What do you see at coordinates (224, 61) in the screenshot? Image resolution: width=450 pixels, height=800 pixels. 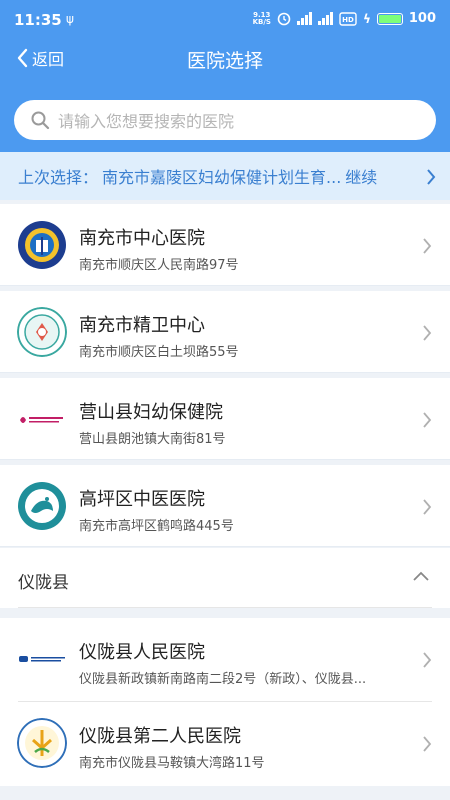 I see `page-title: 医院选择` at bounding box center [224, 61].